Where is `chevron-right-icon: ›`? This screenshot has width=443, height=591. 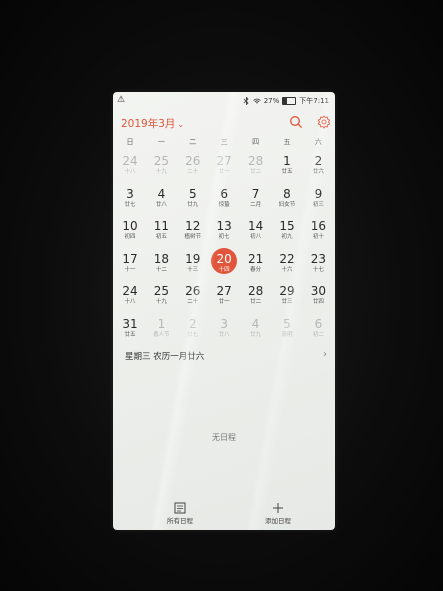
chevron-right-icon: › is located at coordinates (325, 354).